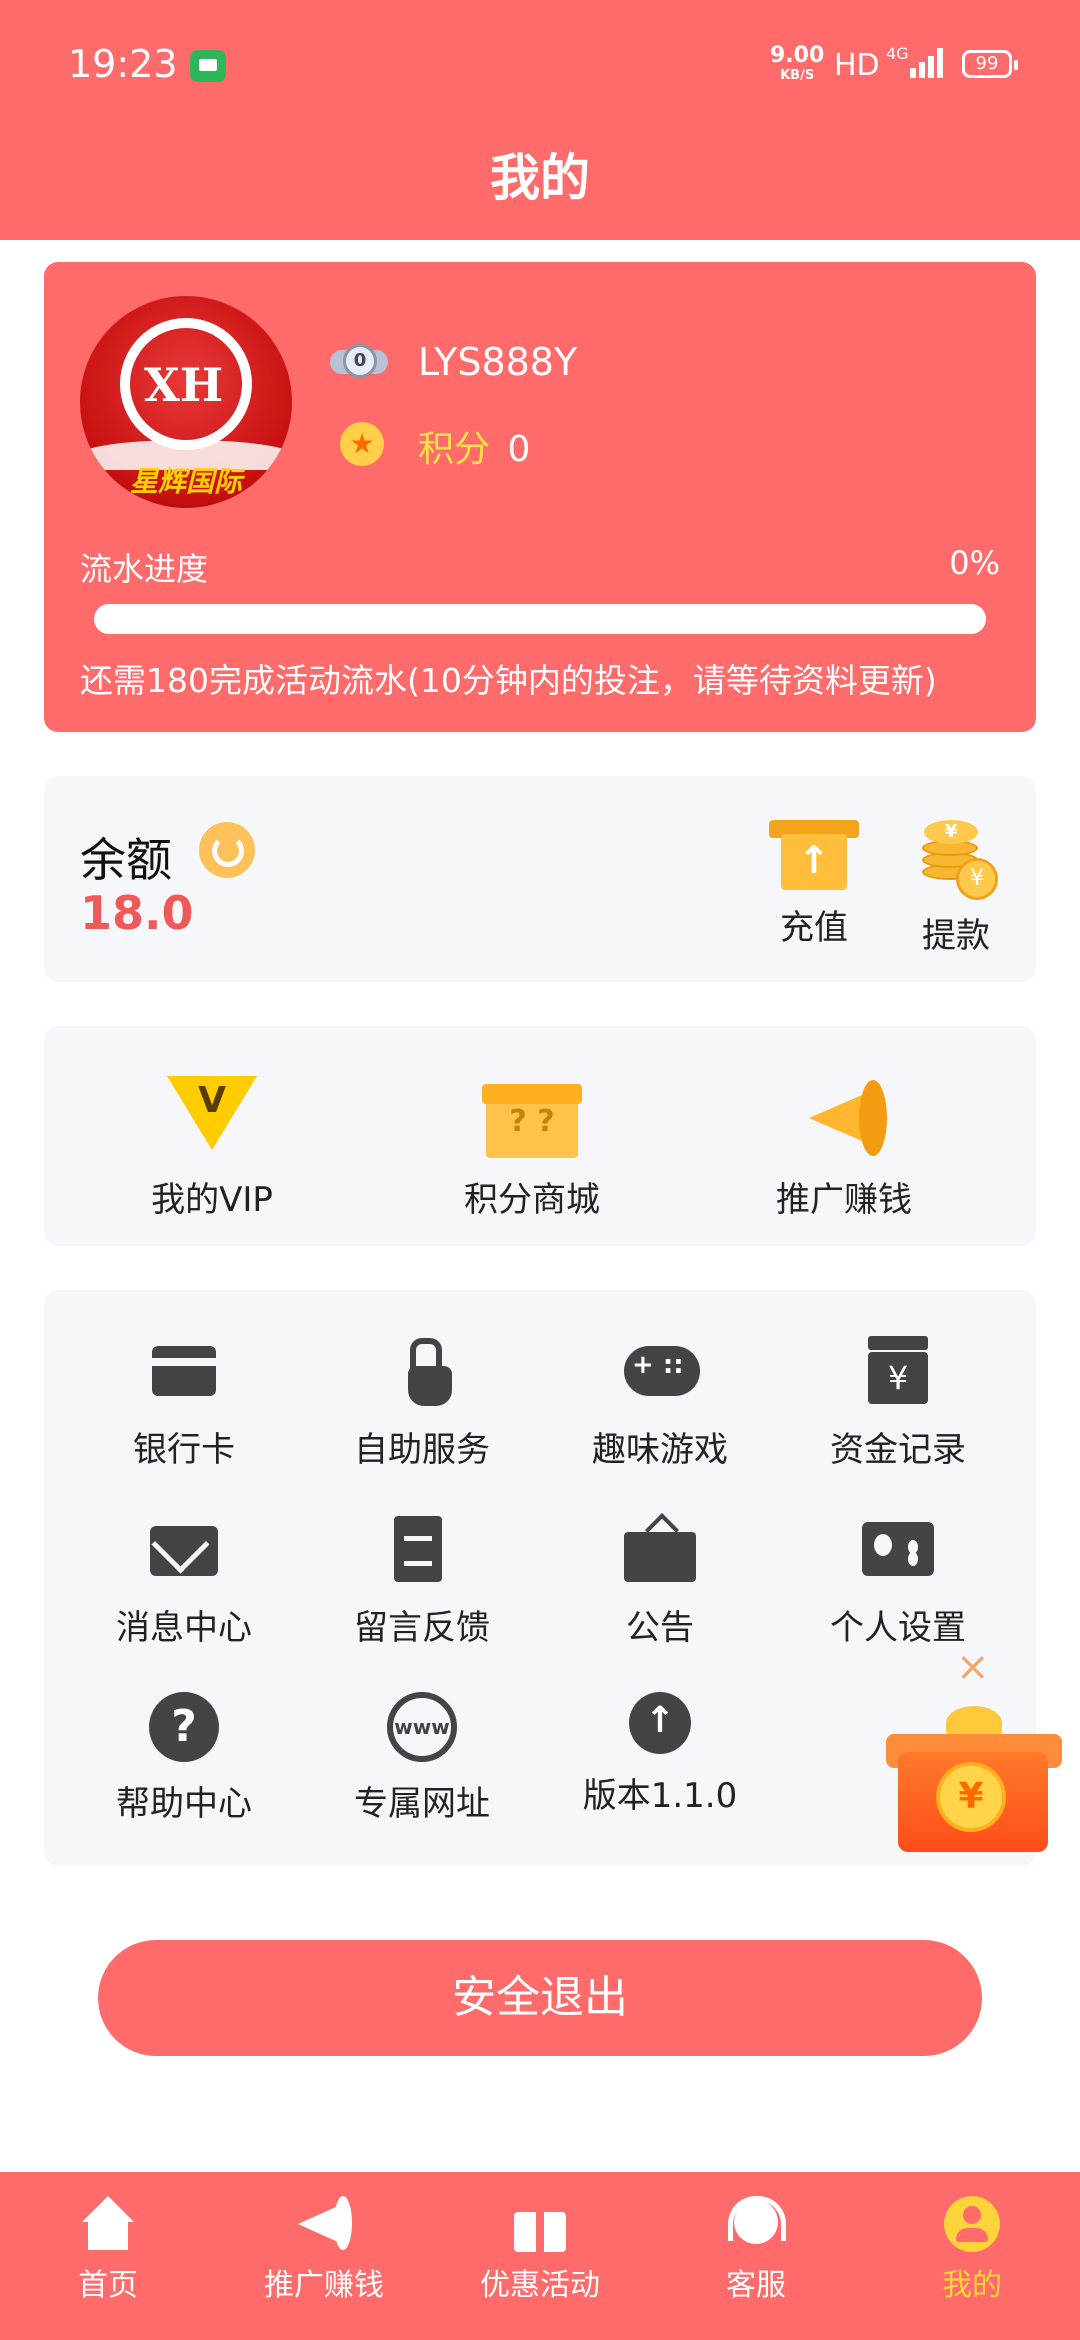  Describe the element at coordinates (990, 64) in the screenshot. I see `battery-icon: 99` at that location.